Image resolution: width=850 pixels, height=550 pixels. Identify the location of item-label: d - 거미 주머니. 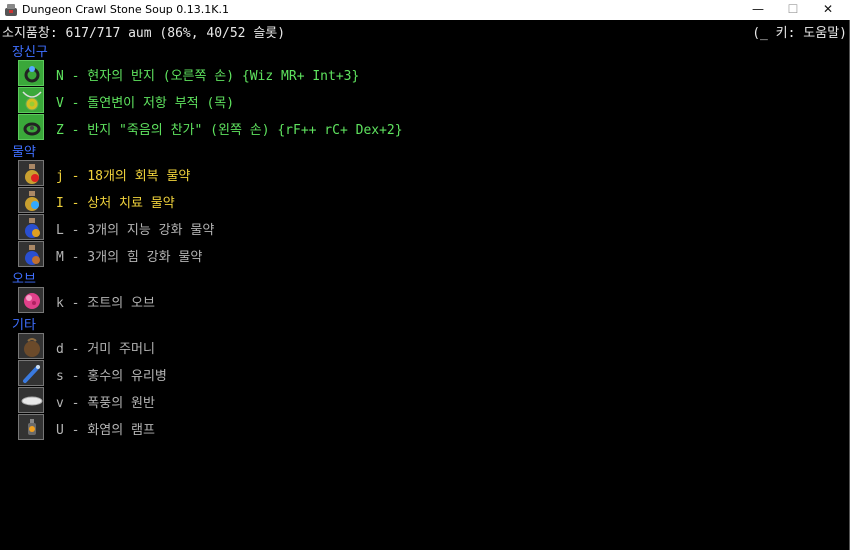
(105, 349).